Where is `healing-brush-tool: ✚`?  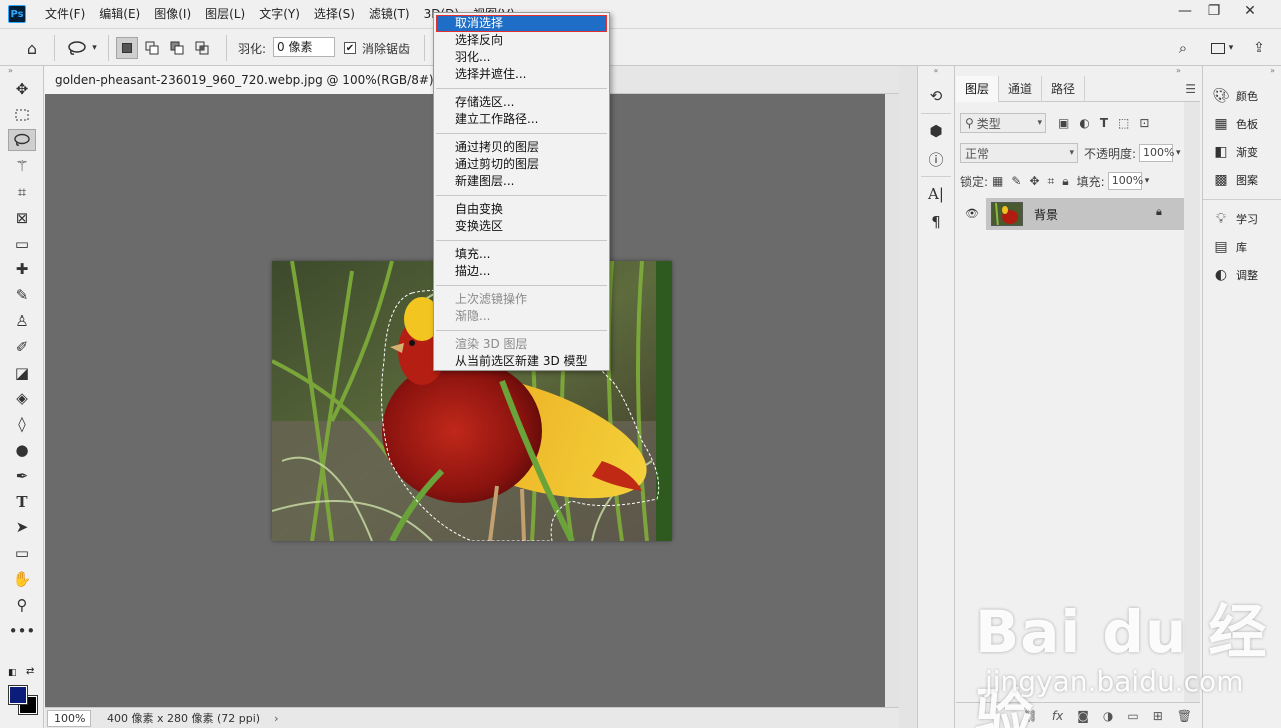
healing-brush-tool: ✚ is located at coordinates (22, 270).